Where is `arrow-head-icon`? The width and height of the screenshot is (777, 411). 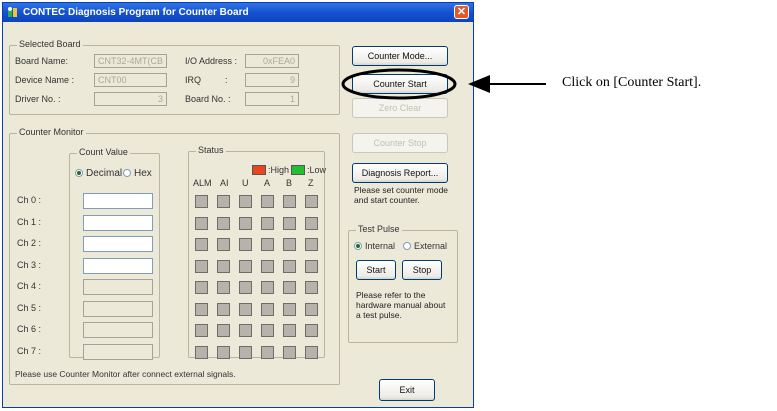 arrow-head-icon is located at coordinates (479, 84).